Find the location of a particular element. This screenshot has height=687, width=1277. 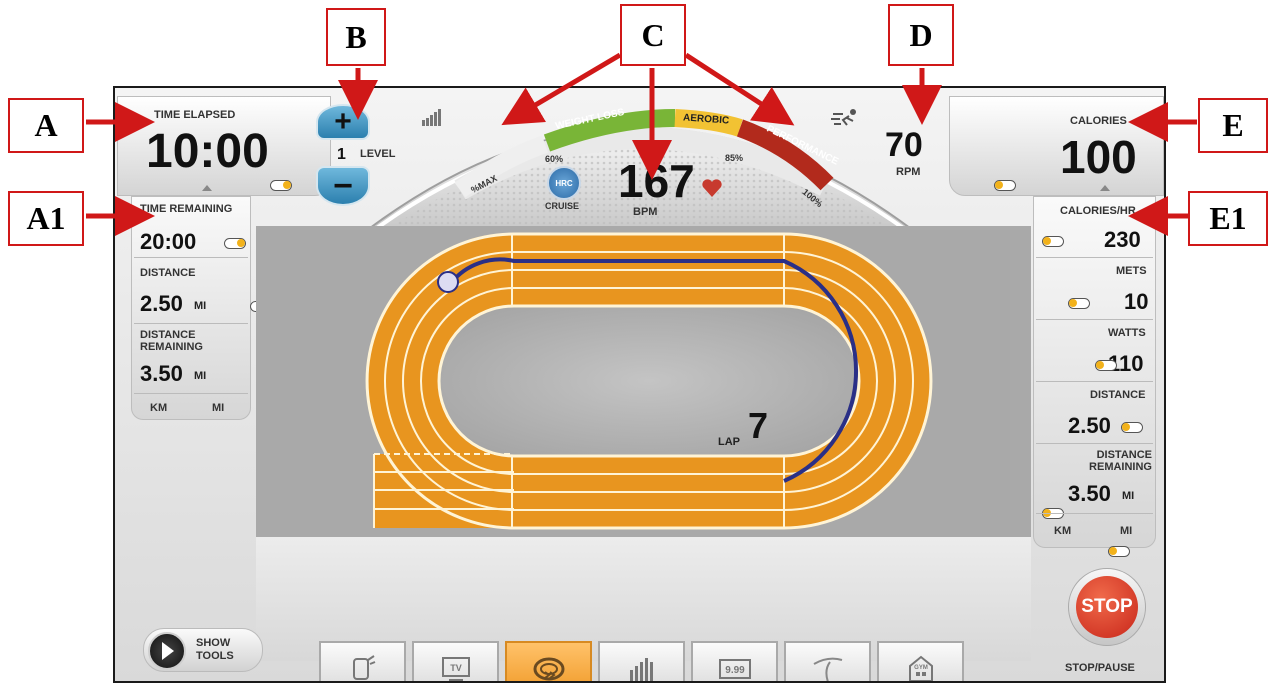

callout-c: C is located at coordinates (653, 35).